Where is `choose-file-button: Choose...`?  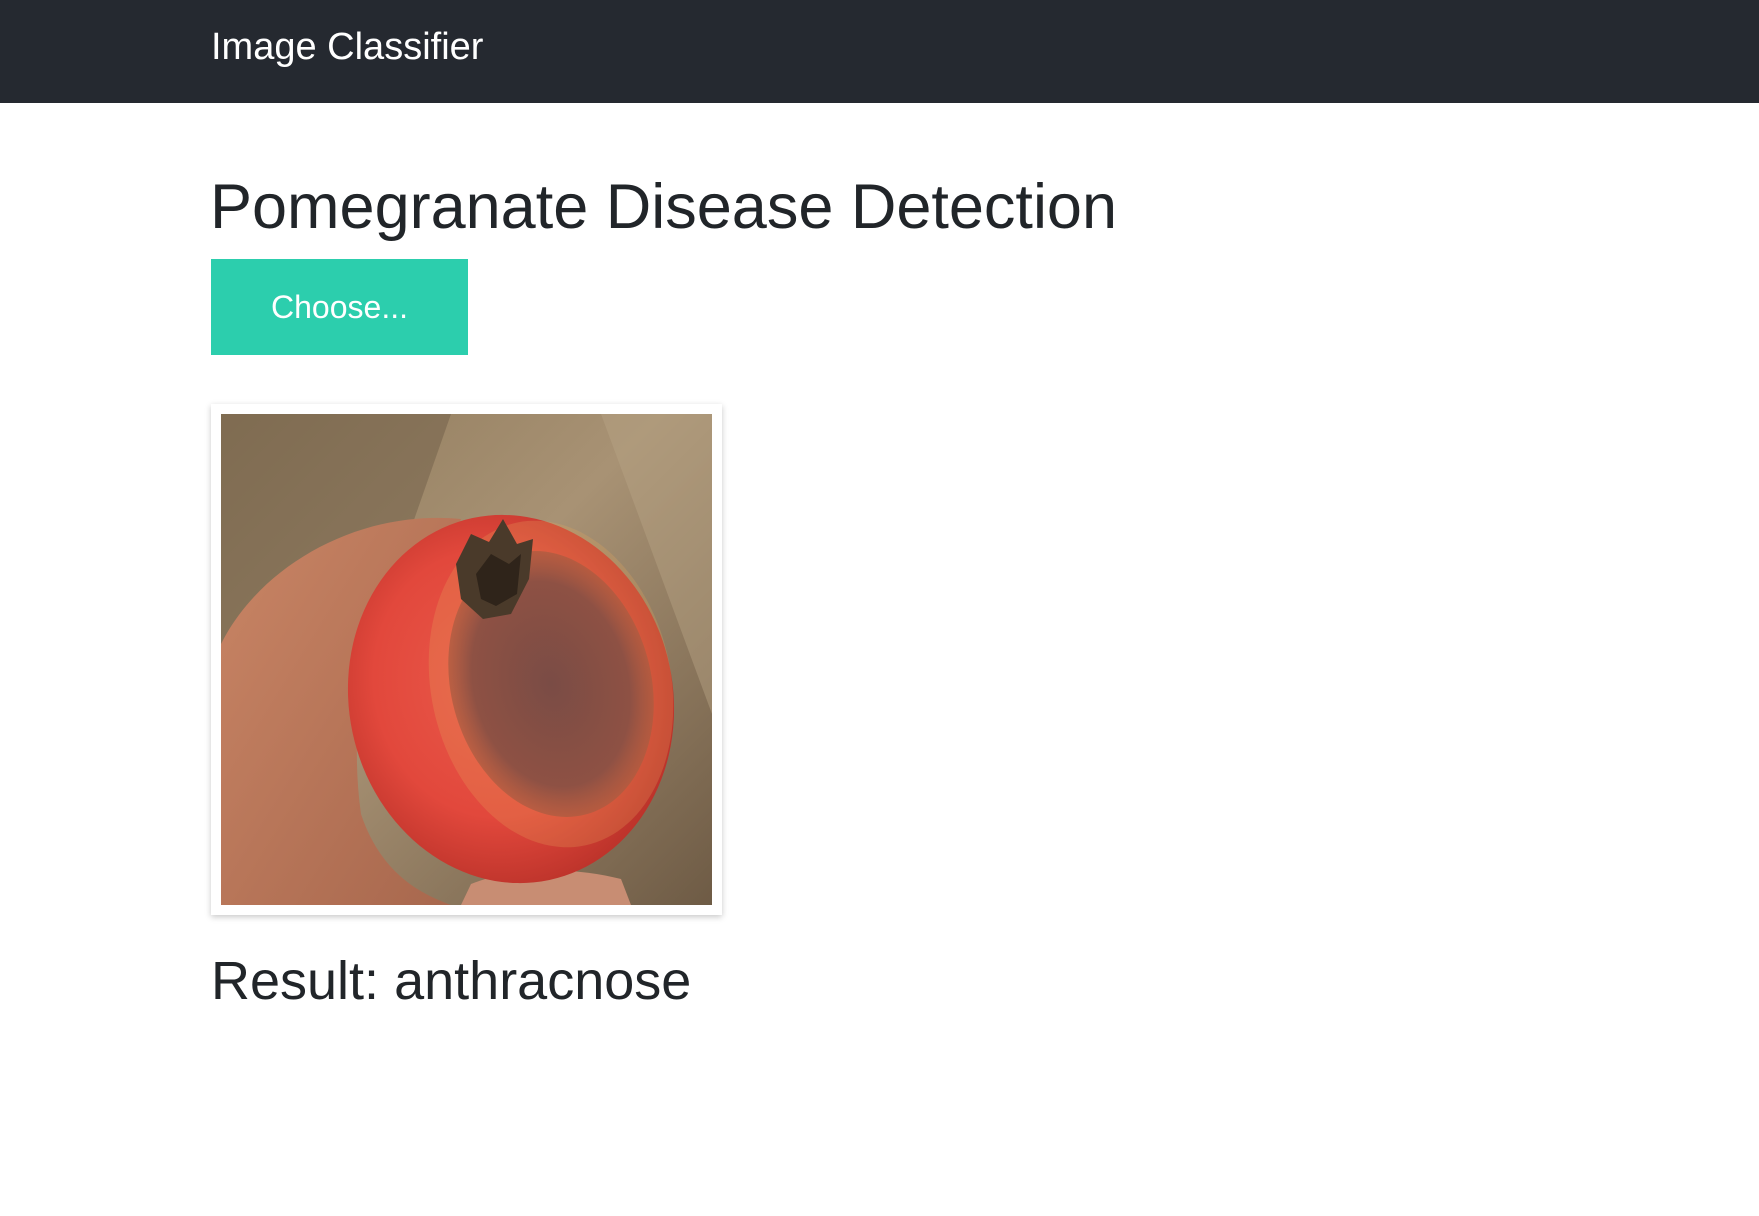 choose-file-button: Choose... is located at coordinates (339, 307).